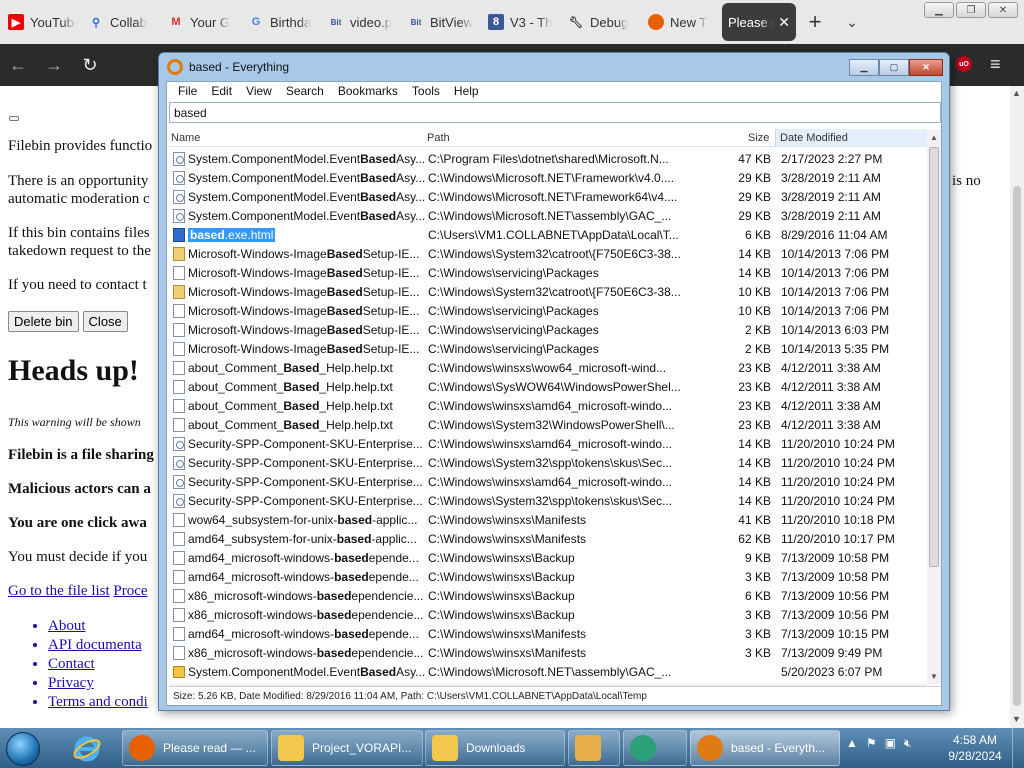 This screenshot has height=768, width=1024. I want to click on flag-icon: ⚑, so click(871, 743).